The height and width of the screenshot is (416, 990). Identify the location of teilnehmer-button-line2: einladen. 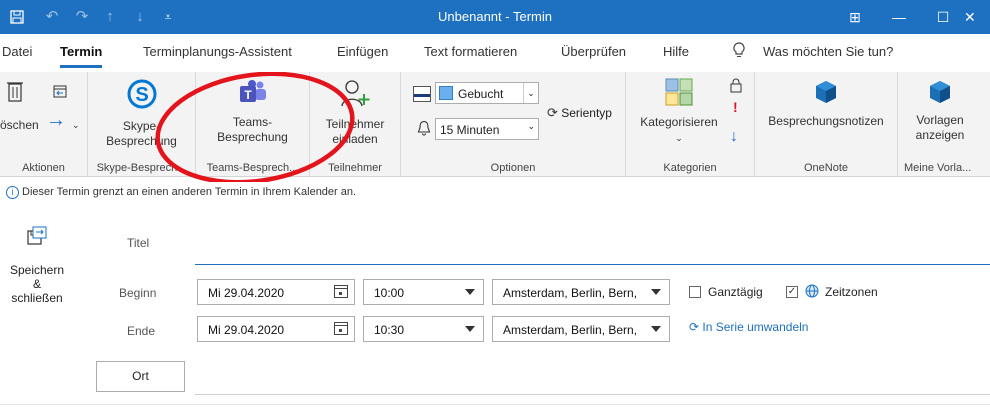
(355, 139).